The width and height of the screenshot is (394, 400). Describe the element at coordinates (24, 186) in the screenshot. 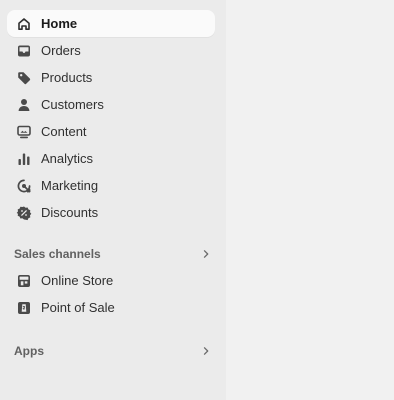

I see `target-icon` at that location.